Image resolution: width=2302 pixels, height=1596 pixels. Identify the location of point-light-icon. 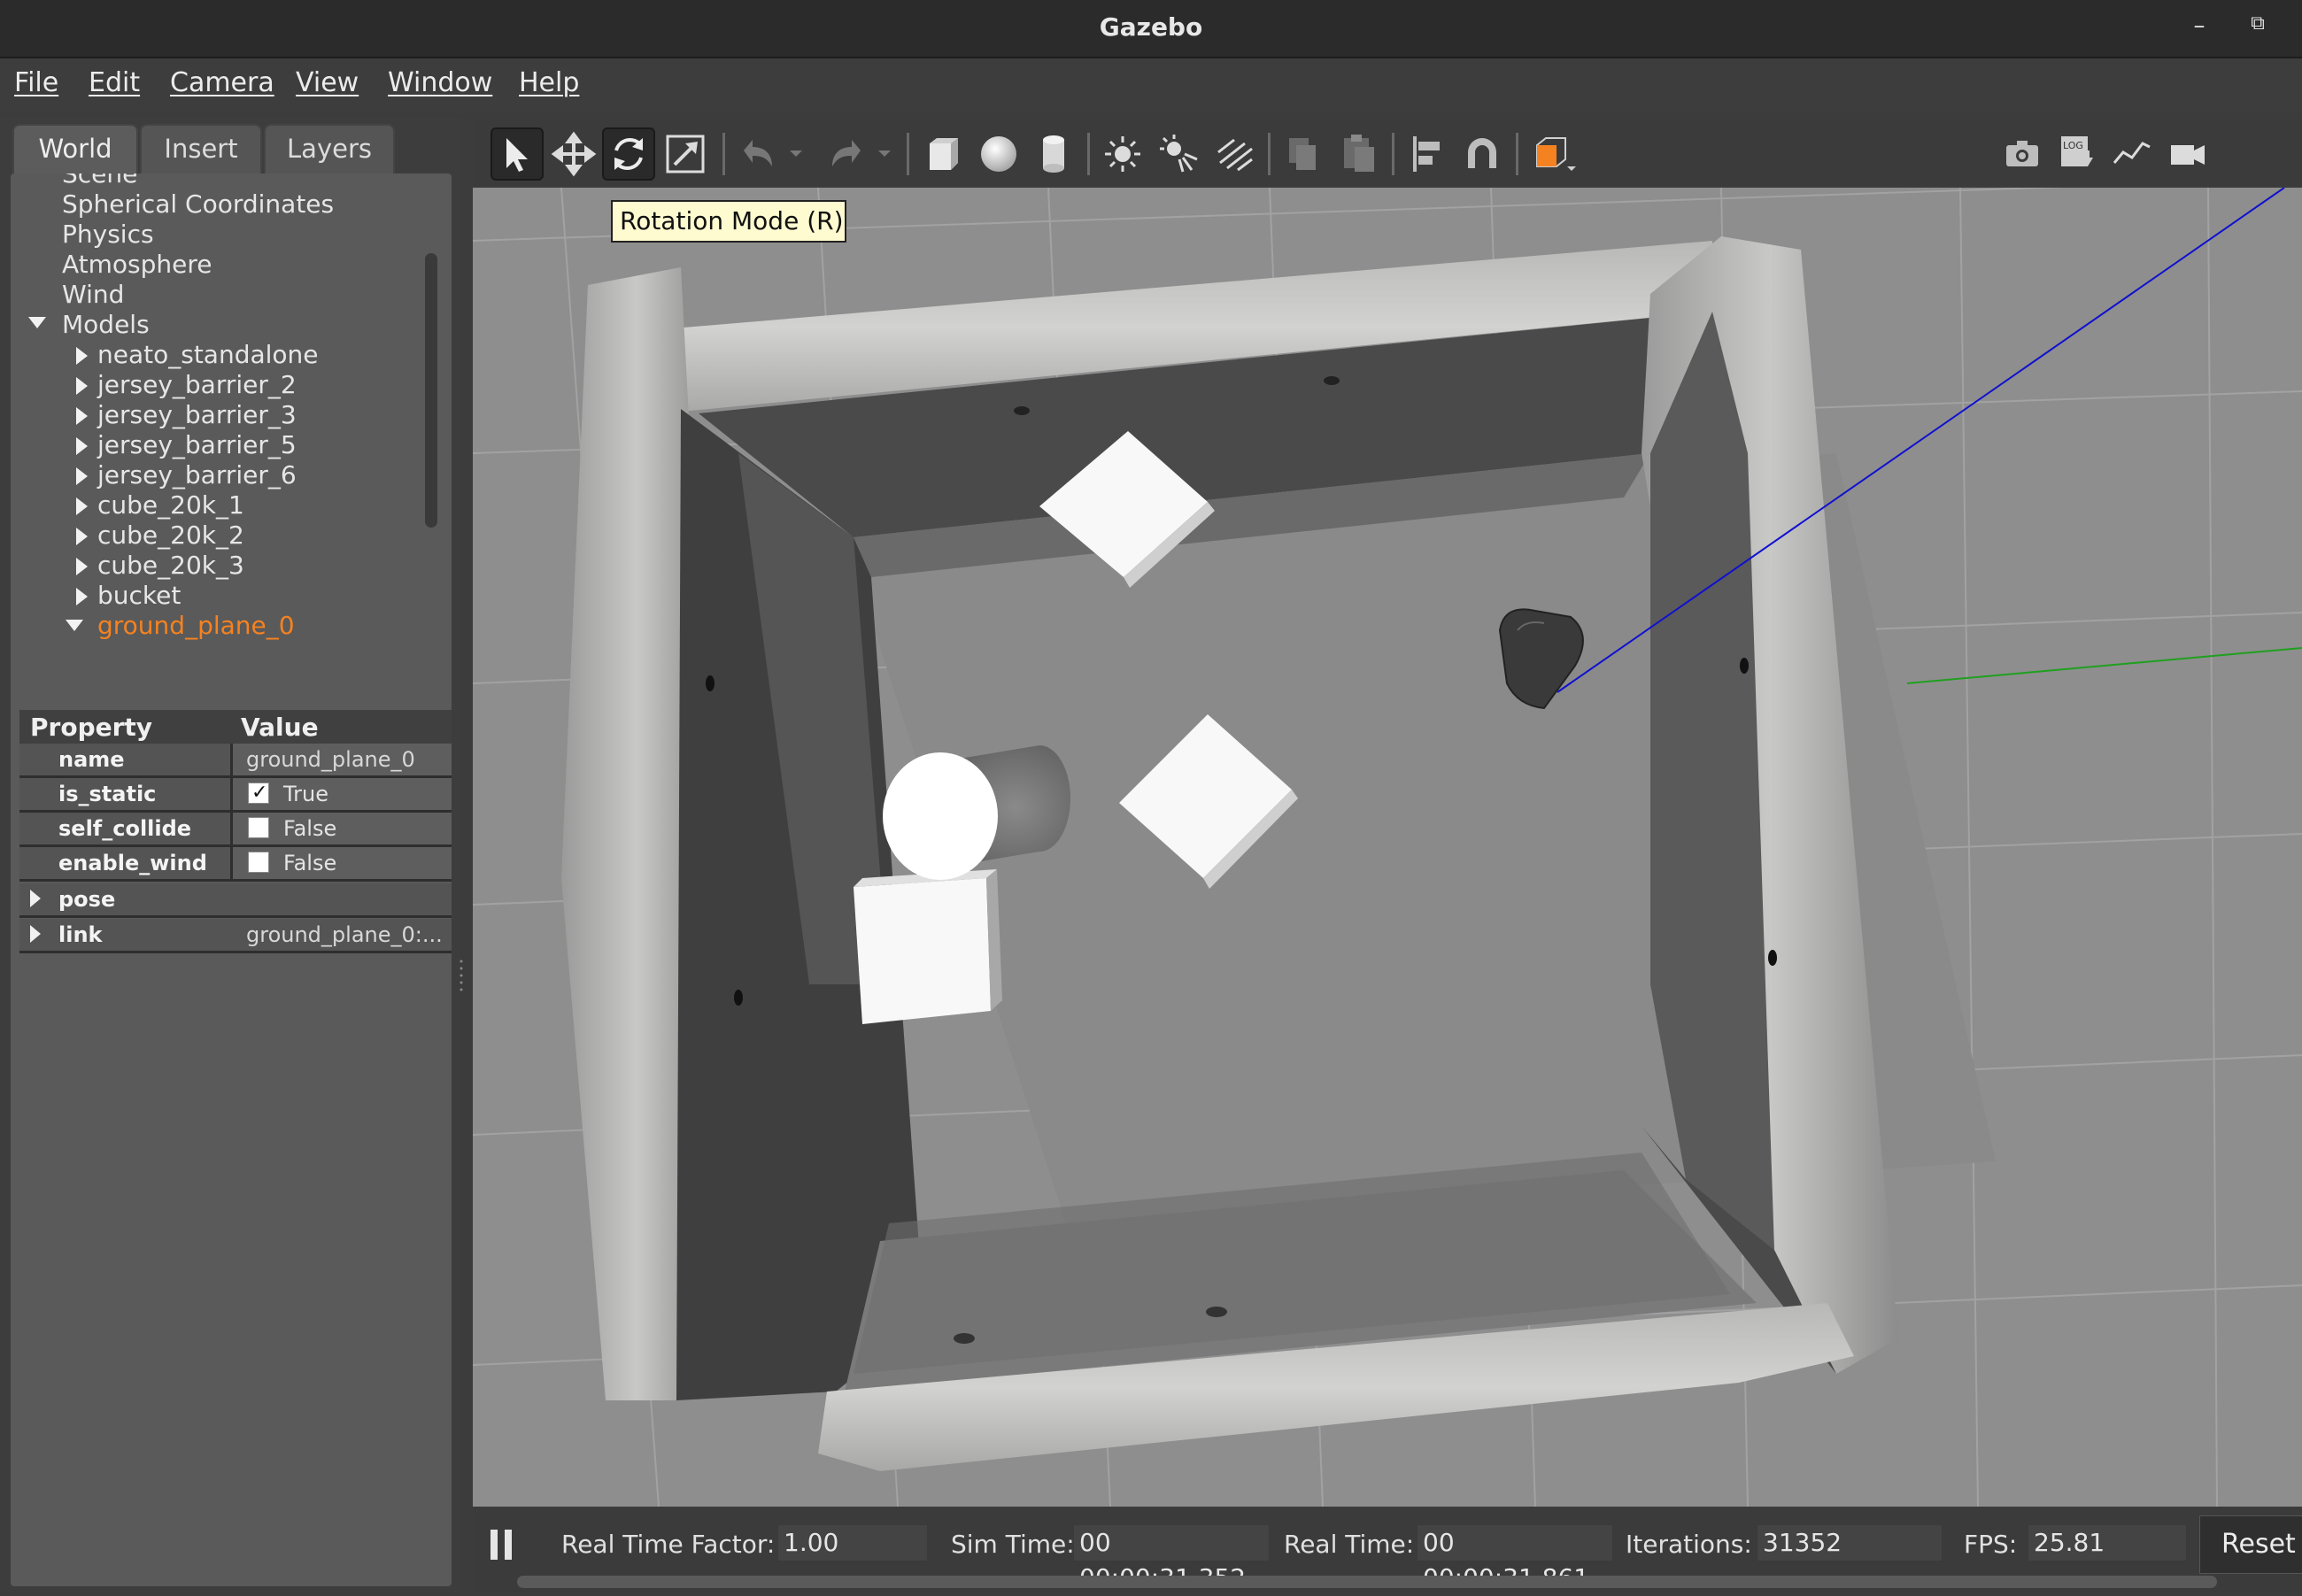
(1123, 154).